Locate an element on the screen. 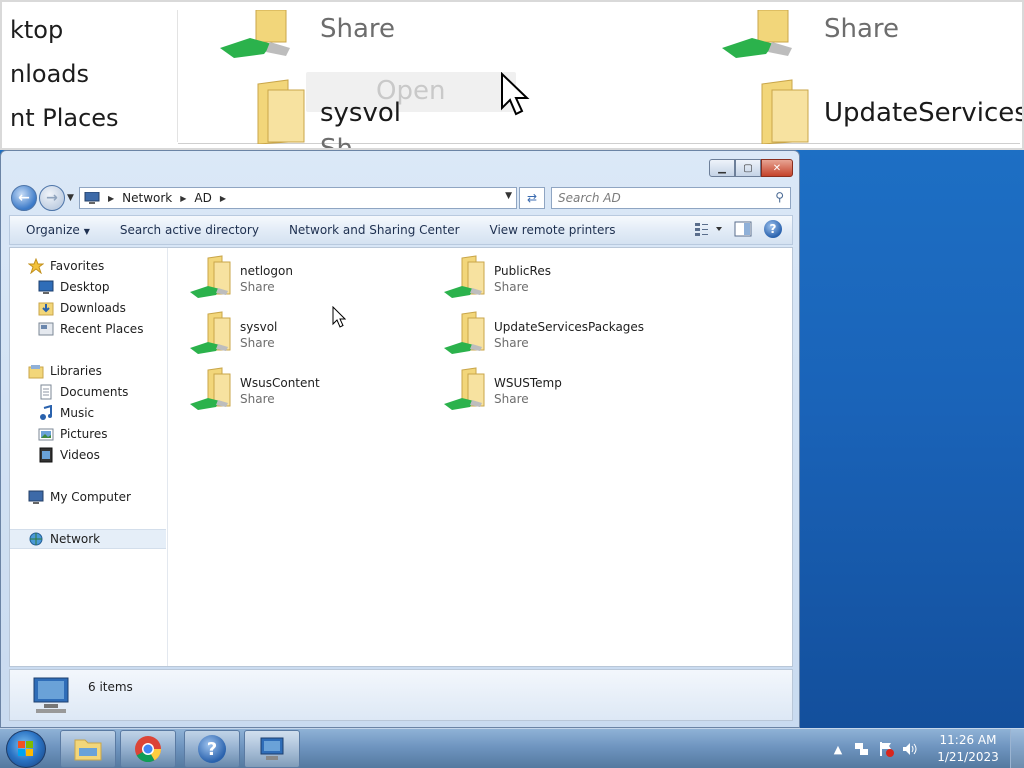  recent-places-icon is located at coordinates (46, 329).